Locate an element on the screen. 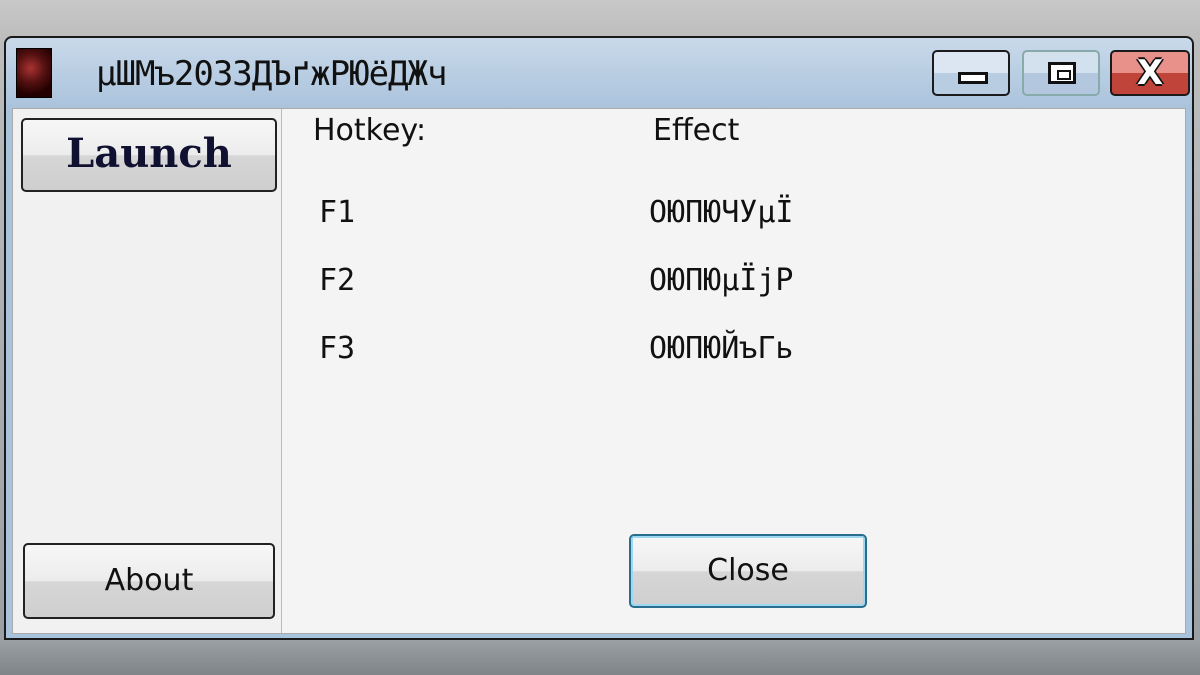  hotkey-cell: F1 is located at coordinates (337, 212).